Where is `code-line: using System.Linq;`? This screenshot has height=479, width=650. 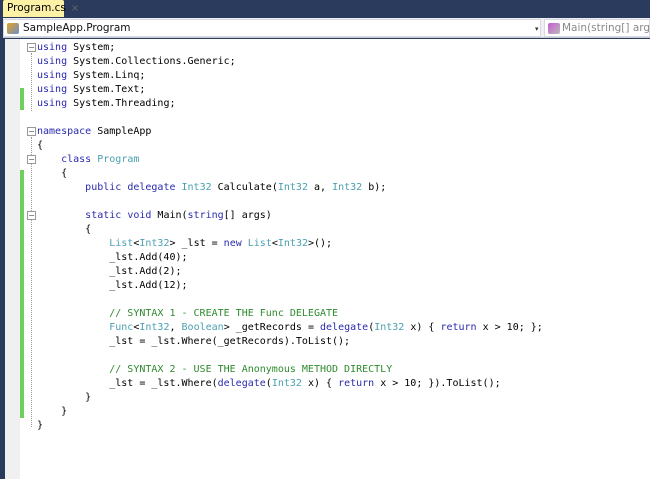 code-line: using System.Linq; is located at coordinates (290, 76).